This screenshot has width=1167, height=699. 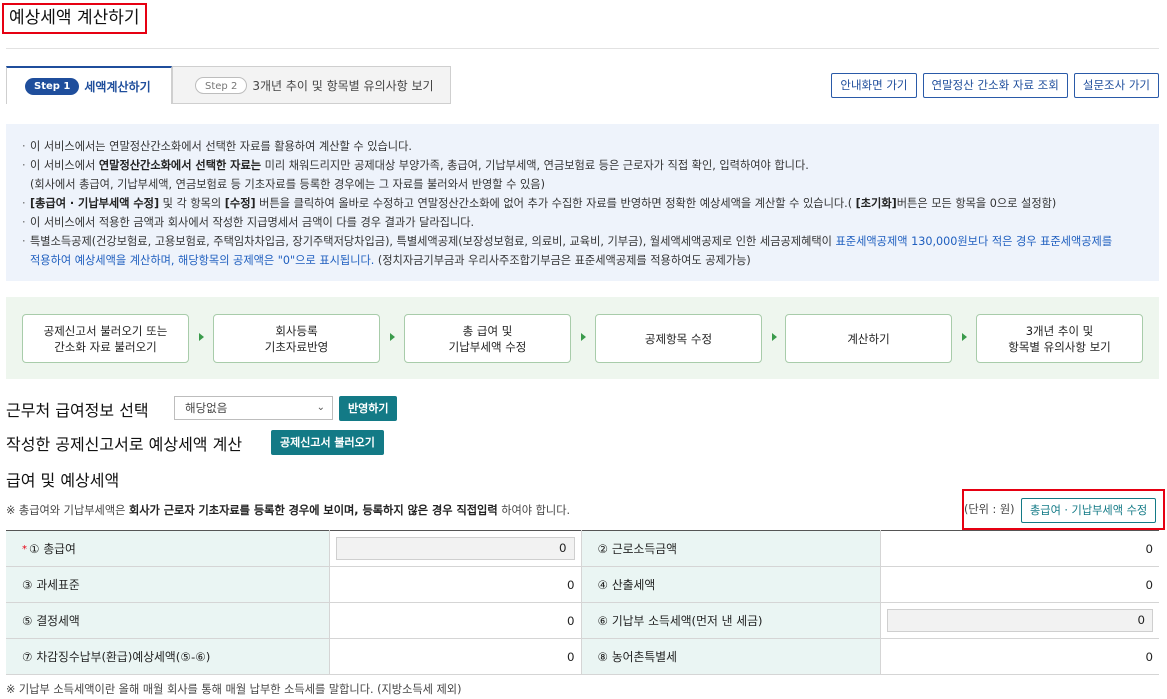 I want to click on survey-button: 설문조사 가기, so click(x=1116, y=85).